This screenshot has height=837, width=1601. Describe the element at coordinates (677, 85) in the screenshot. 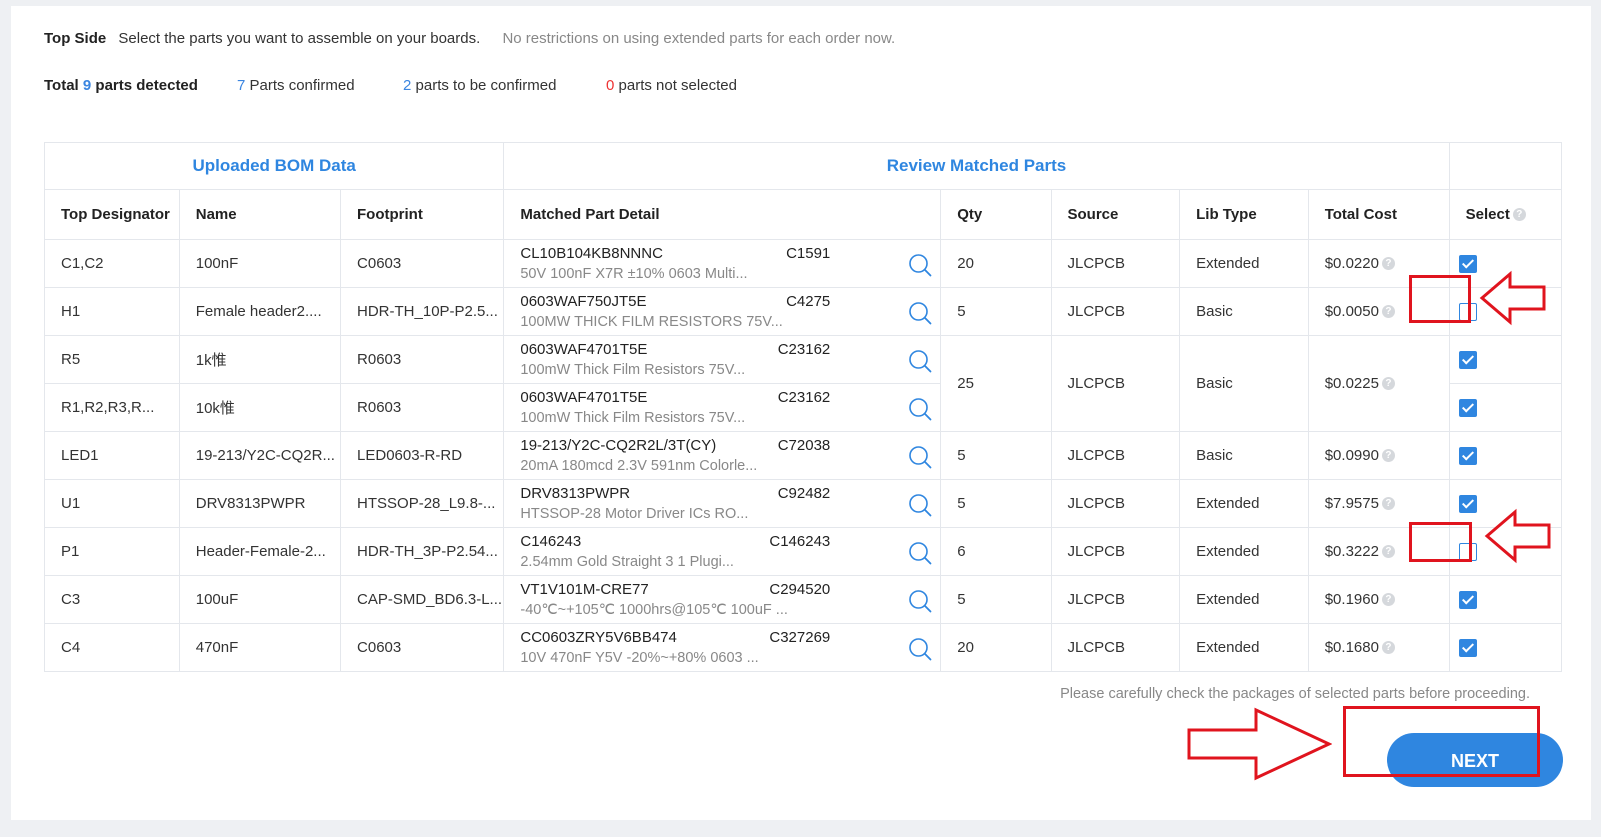

I see `not-selected-label: parts not selected` at that location.